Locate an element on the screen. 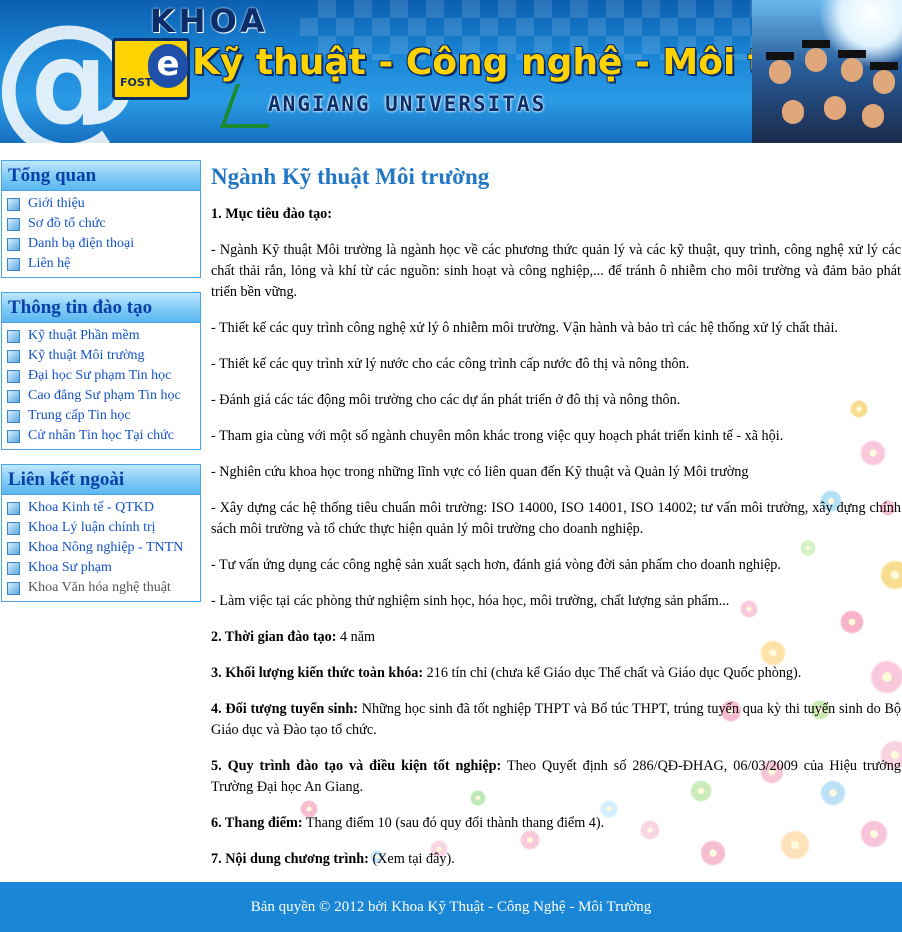  sidebar-item-kinh-te: Khoa Kinh tế - QTKD is located at coordinates (101, 508).